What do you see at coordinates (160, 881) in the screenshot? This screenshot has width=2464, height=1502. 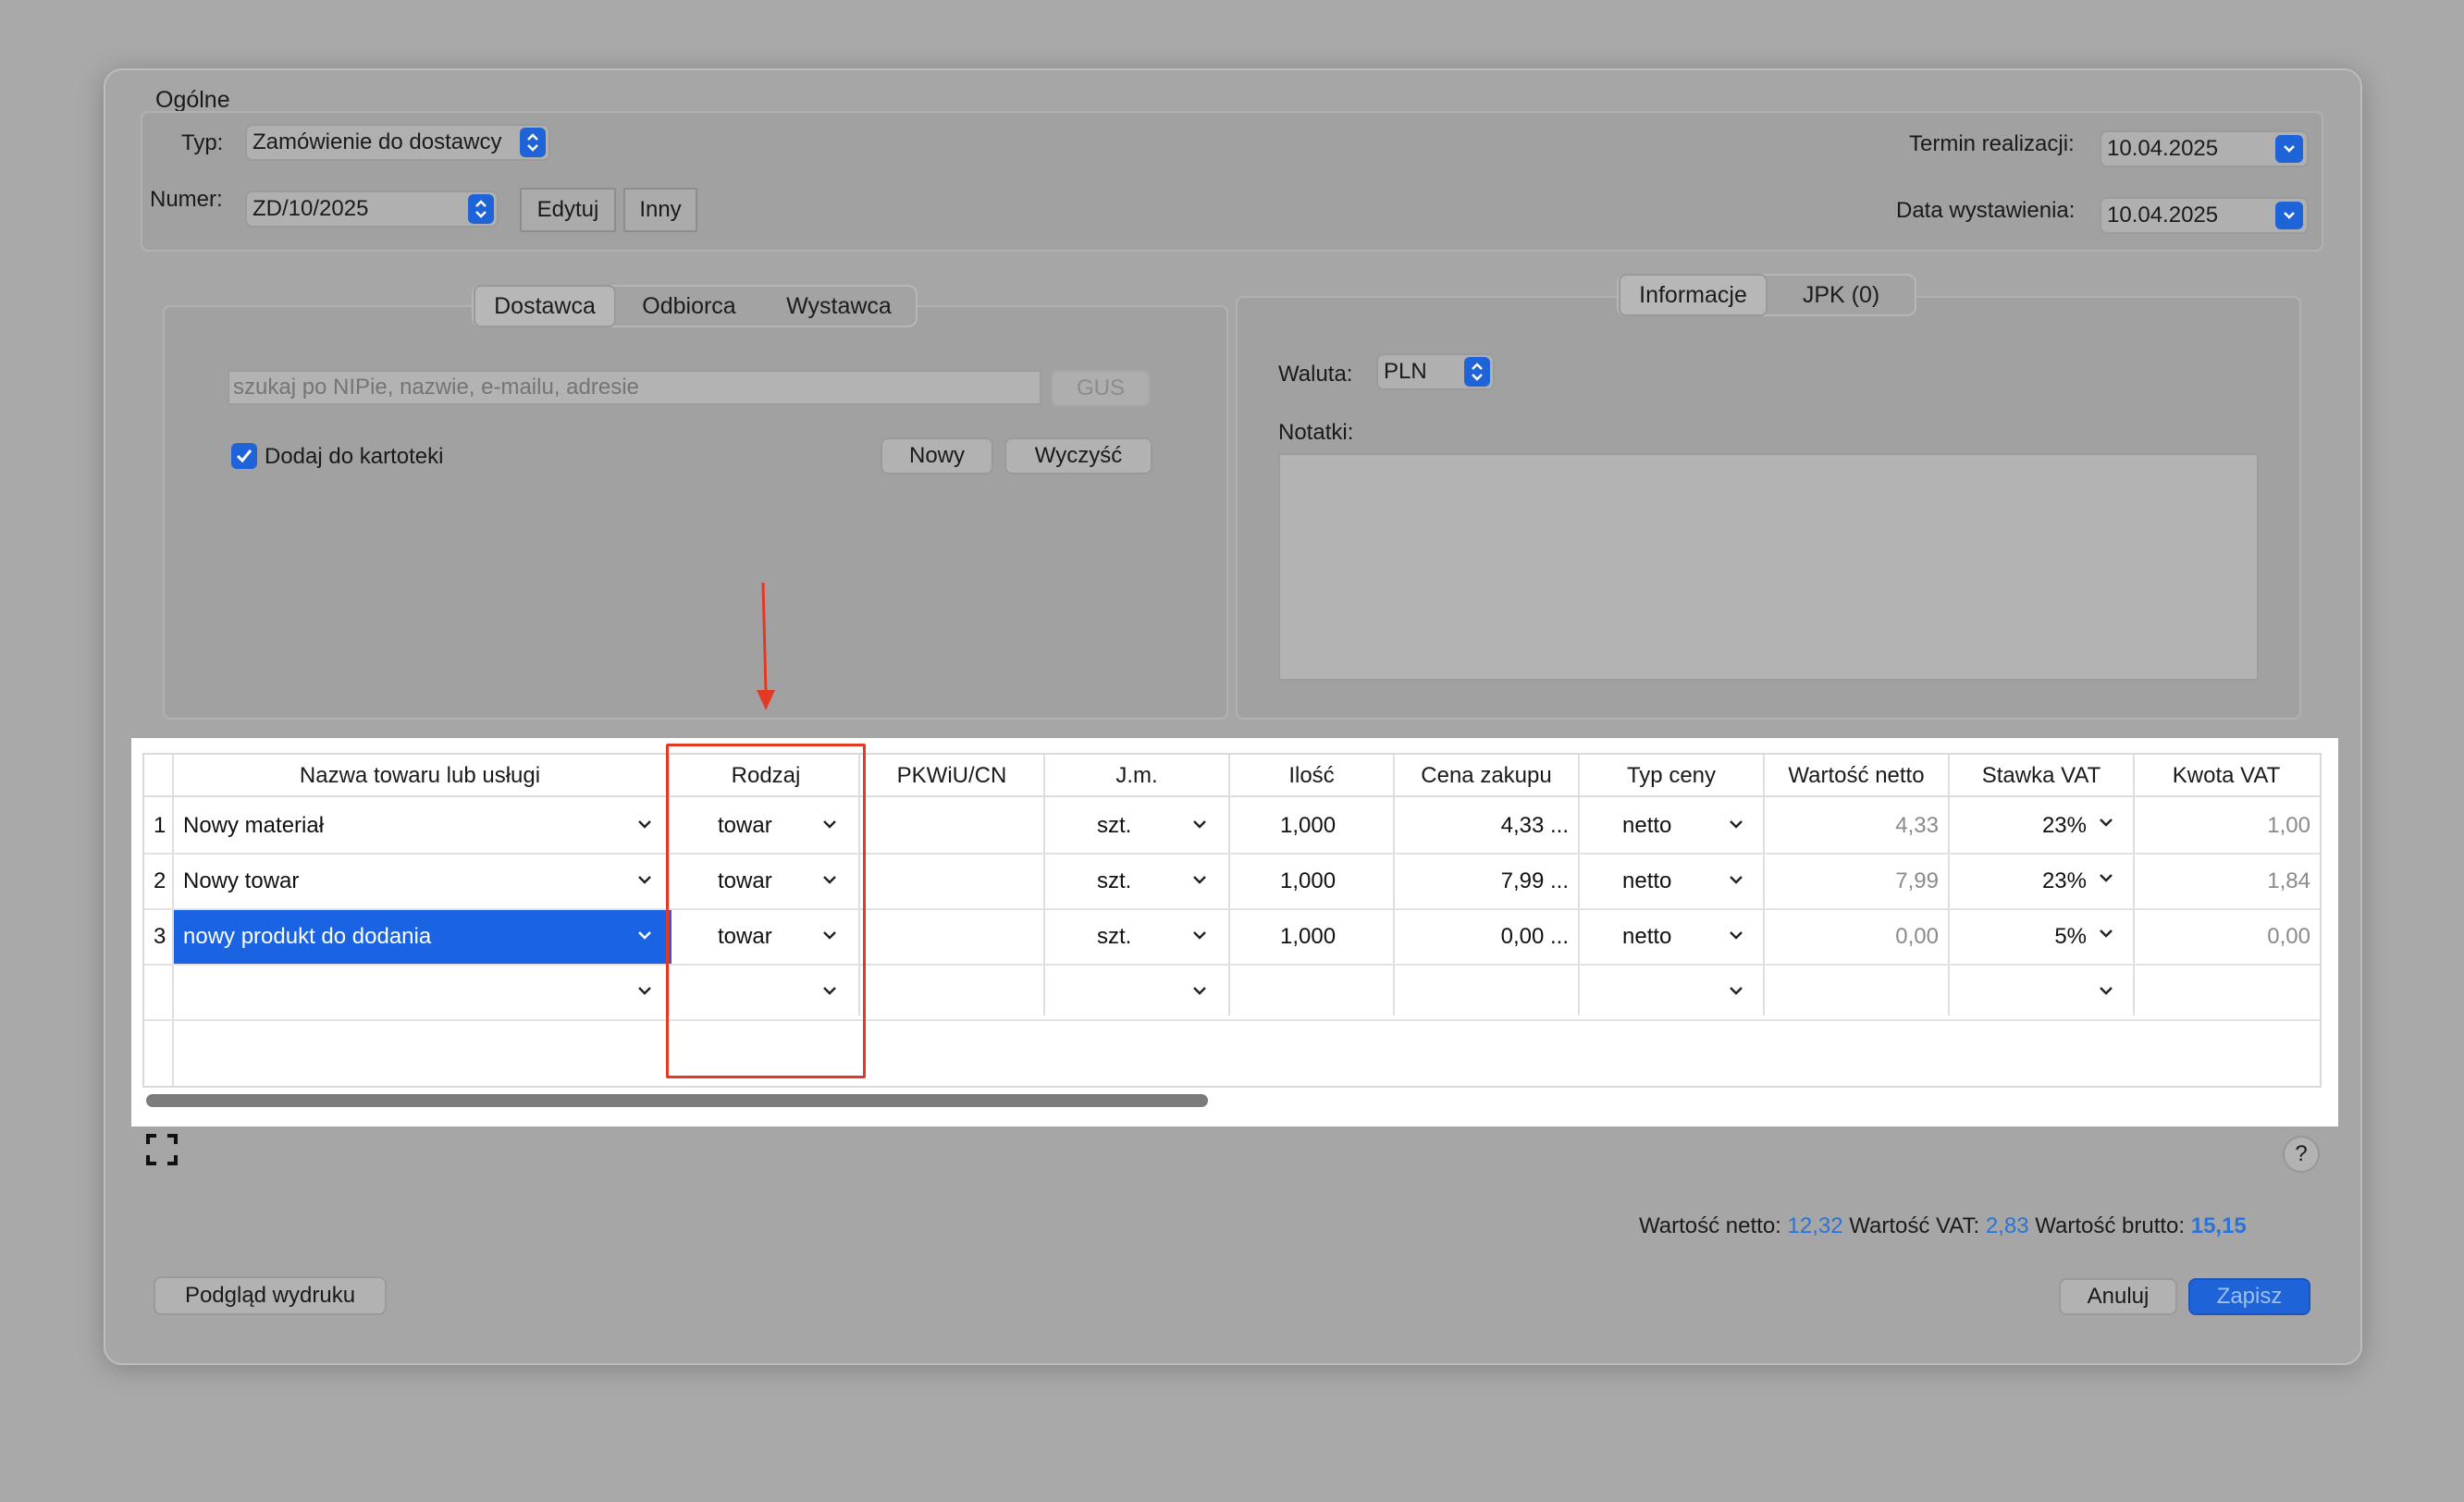 I see `row-number: 2` at bounding box center [160, 881].